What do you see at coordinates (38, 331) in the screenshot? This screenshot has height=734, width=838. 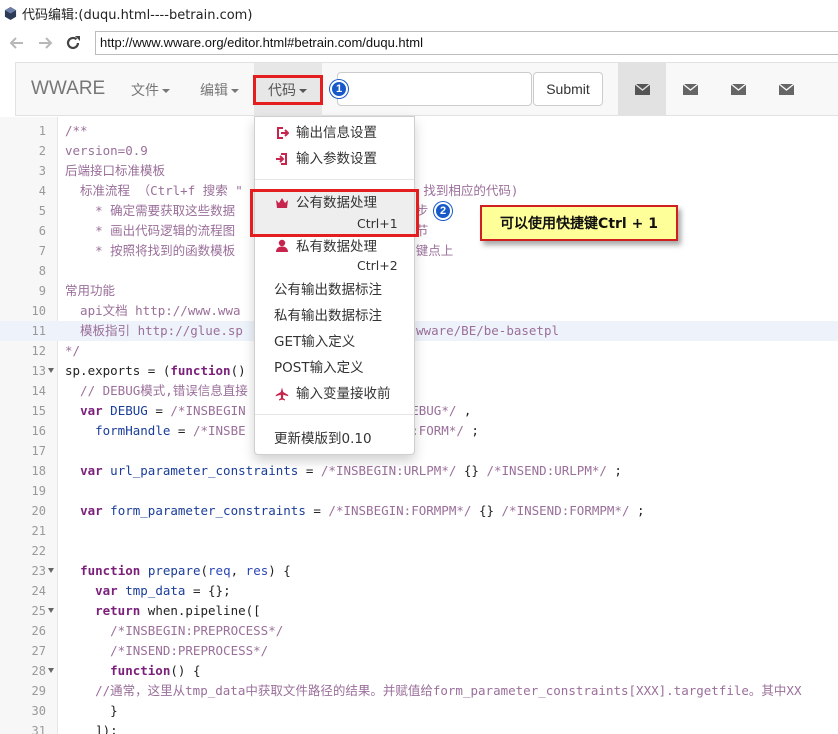 I see `line-number: 11` at bounding box center [38, 331].